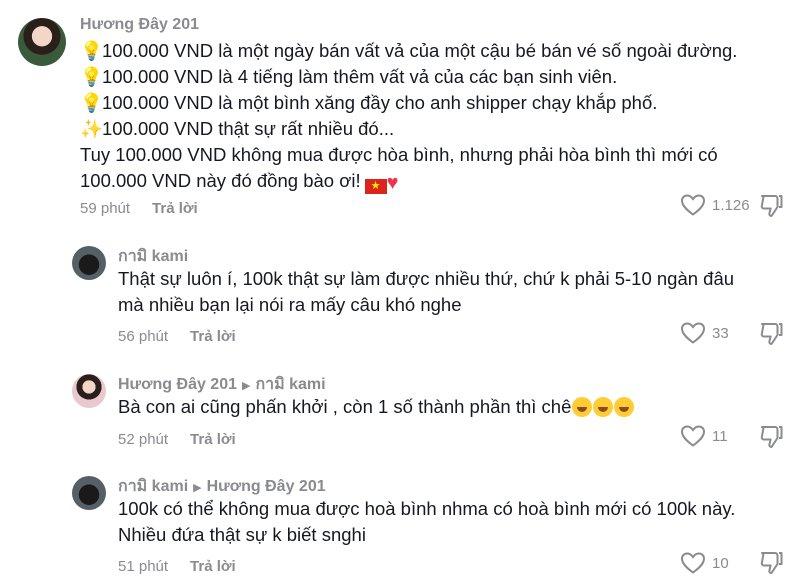 This screenshot has height=576, width=800. I want to click on like-count: 1.126, so click(731, 205).